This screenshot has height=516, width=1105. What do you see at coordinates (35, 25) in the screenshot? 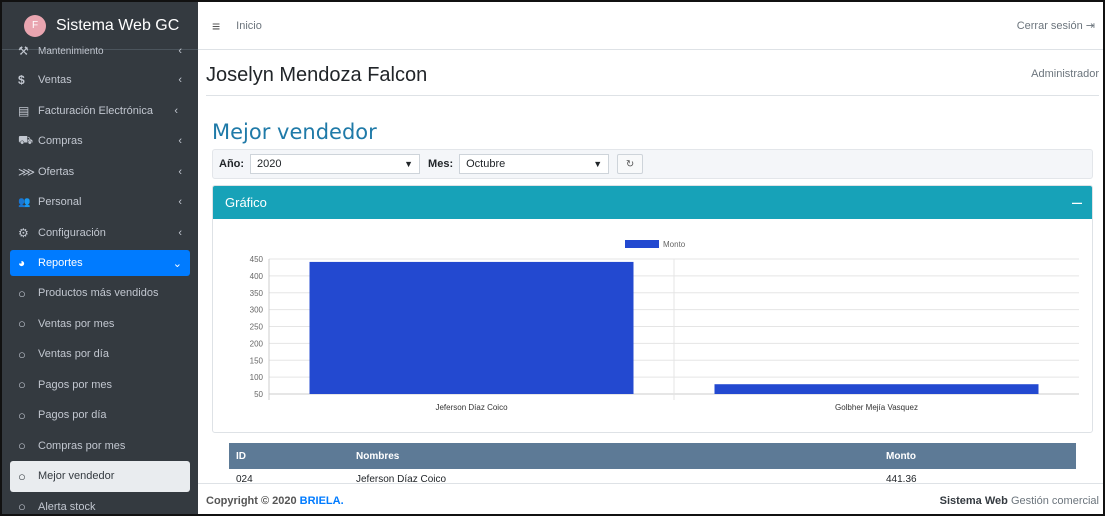
I see `brand-logo-icon: F` at bounding box center [35, 25].